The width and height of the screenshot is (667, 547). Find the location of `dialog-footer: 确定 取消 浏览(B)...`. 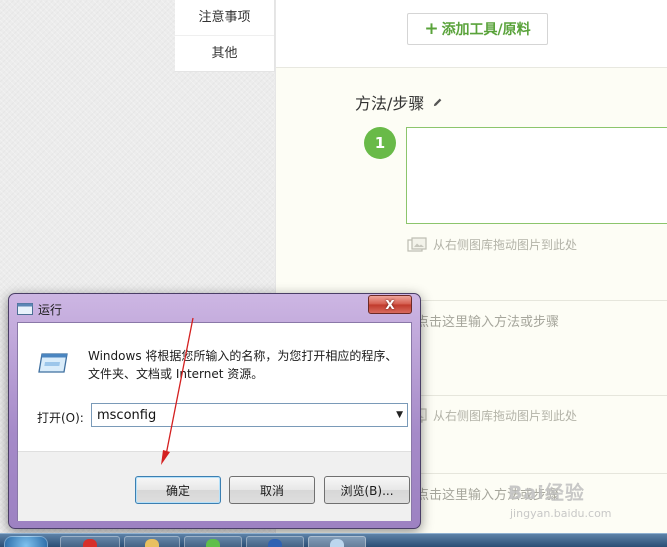

dialog-footer: 确定 取消 浏览(B)... is located at coordinates (214, 486).